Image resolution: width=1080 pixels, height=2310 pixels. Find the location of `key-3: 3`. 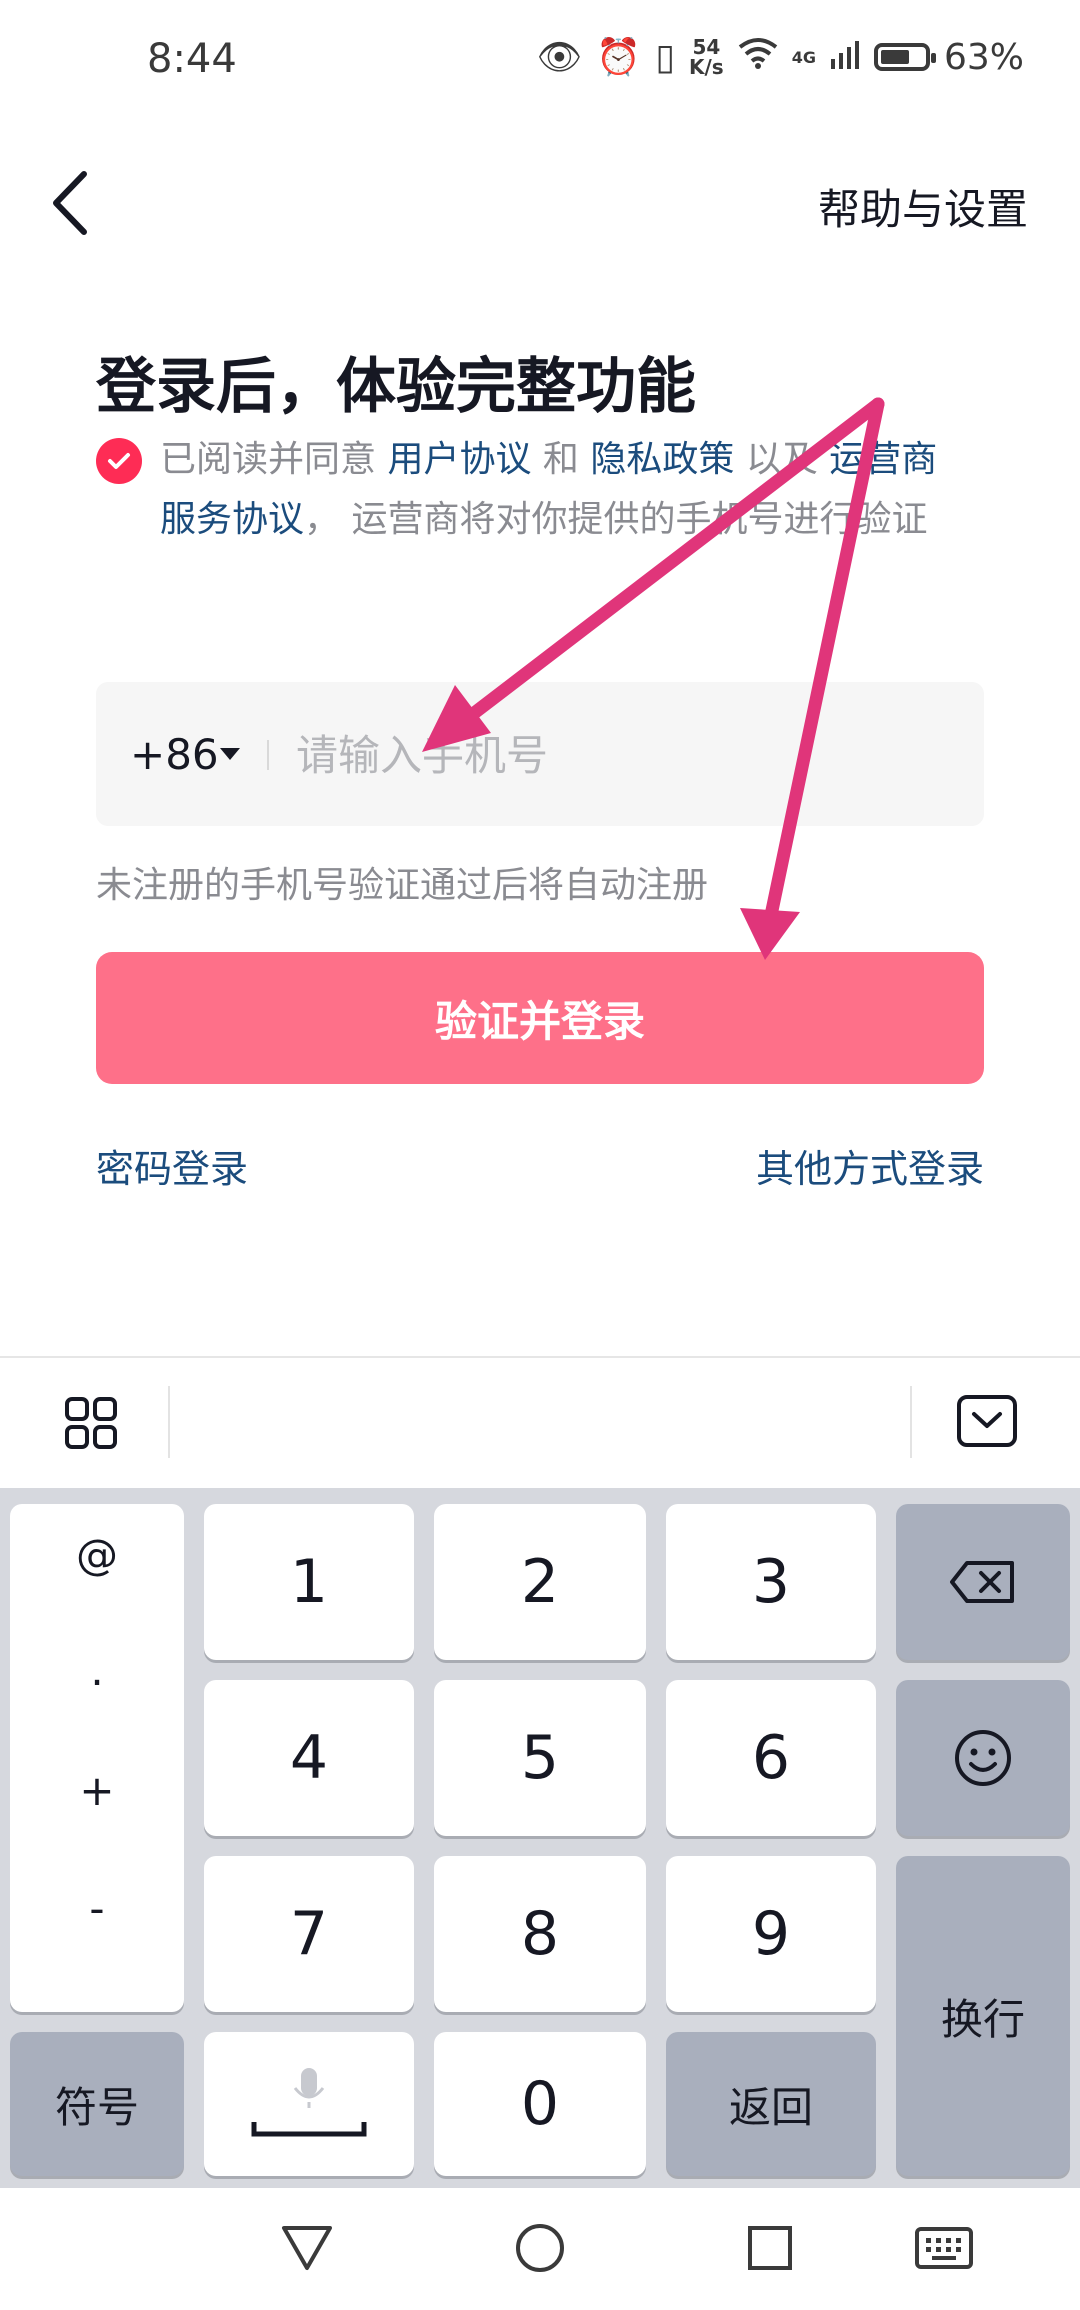

key-3: 3 is located at coordinates (771, 1582).